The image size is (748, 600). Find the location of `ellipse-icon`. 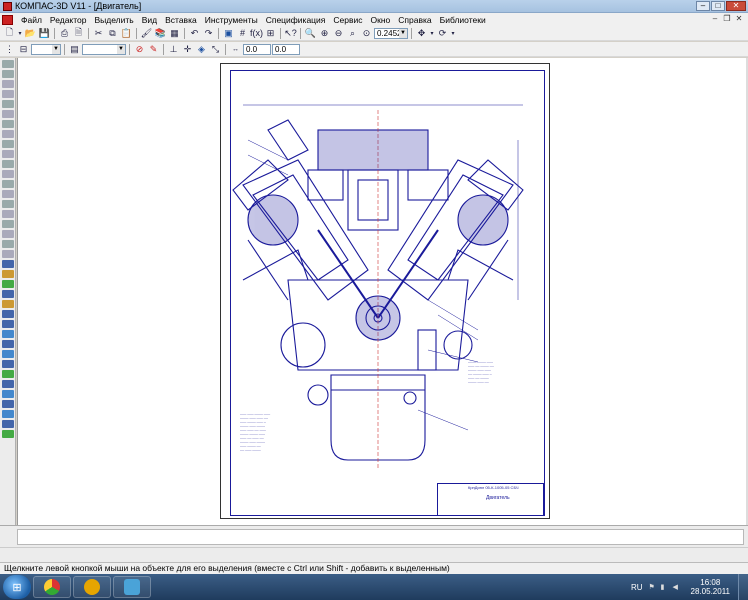

ellipse-icon is located at coordinates (7, 364).